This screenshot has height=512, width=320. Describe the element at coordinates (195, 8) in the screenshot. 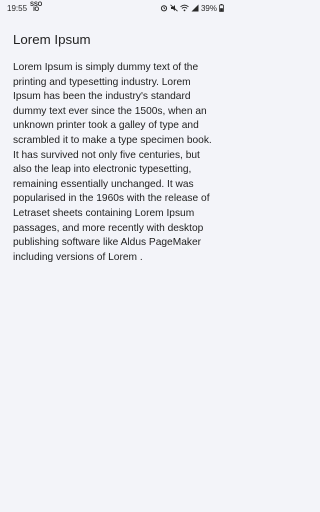

I see `signal-icon` at that location.